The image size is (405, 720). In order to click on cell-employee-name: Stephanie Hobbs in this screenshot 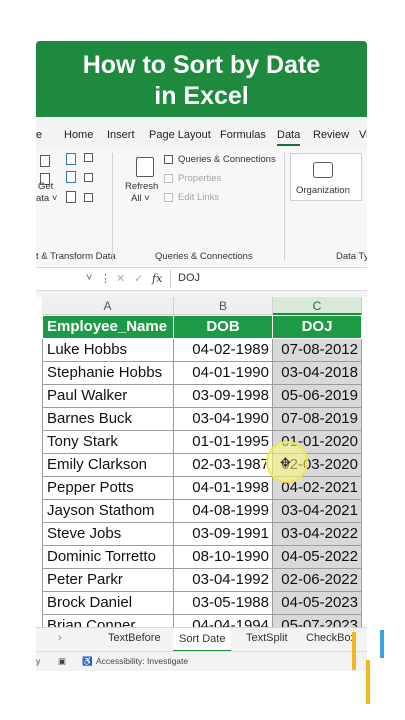, I will do `click(108, 373)`.